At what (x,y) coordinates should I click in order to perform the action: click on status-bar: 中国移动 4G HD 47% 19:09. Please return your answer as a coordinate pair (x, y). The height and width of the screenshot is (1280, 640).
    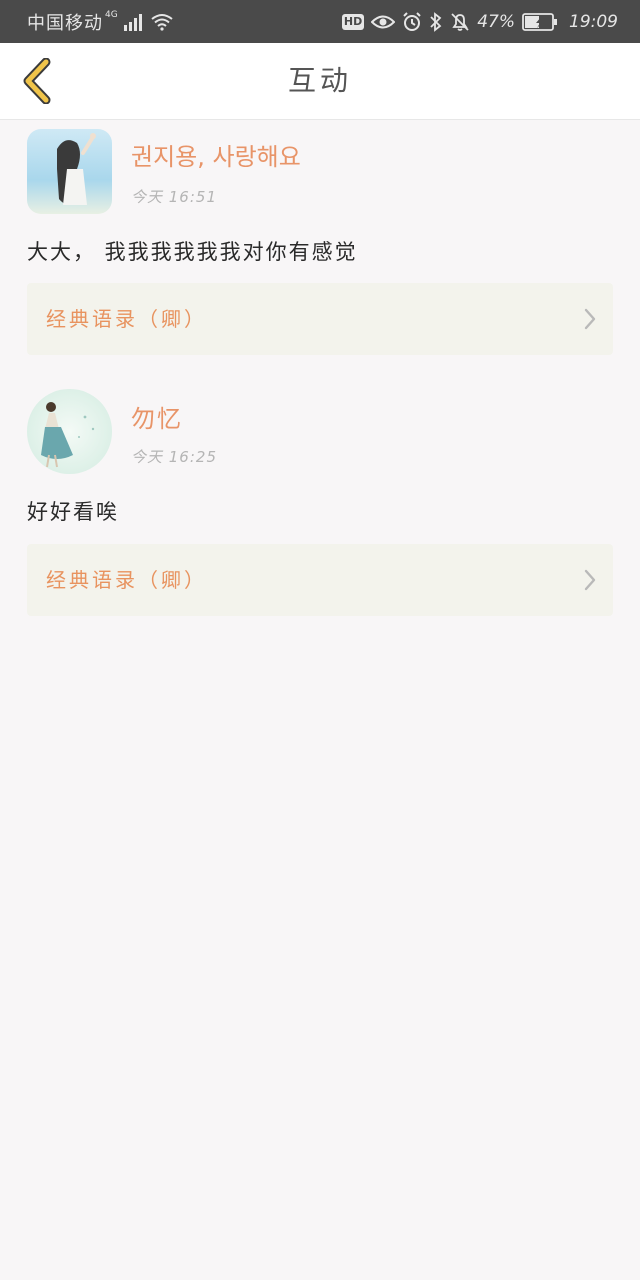
    Looking at the image, I should click on (320, 21).